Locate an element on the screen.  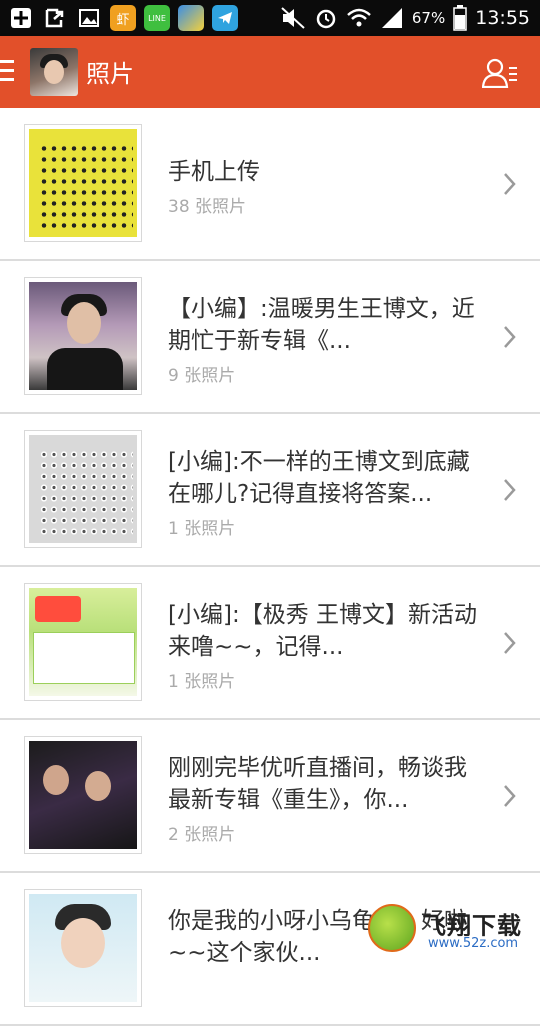
avatar is located at coordinates (54, 72).